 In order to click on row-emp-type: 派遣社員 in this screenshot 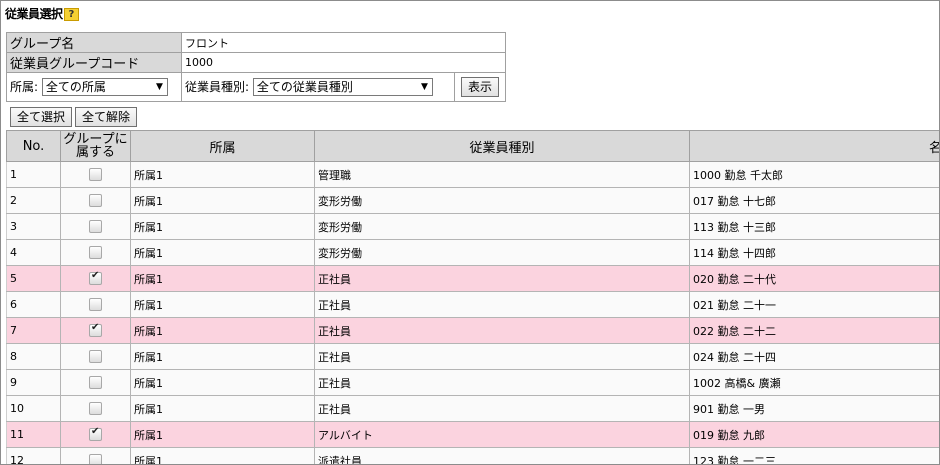, I will do `click(502, 455)`.